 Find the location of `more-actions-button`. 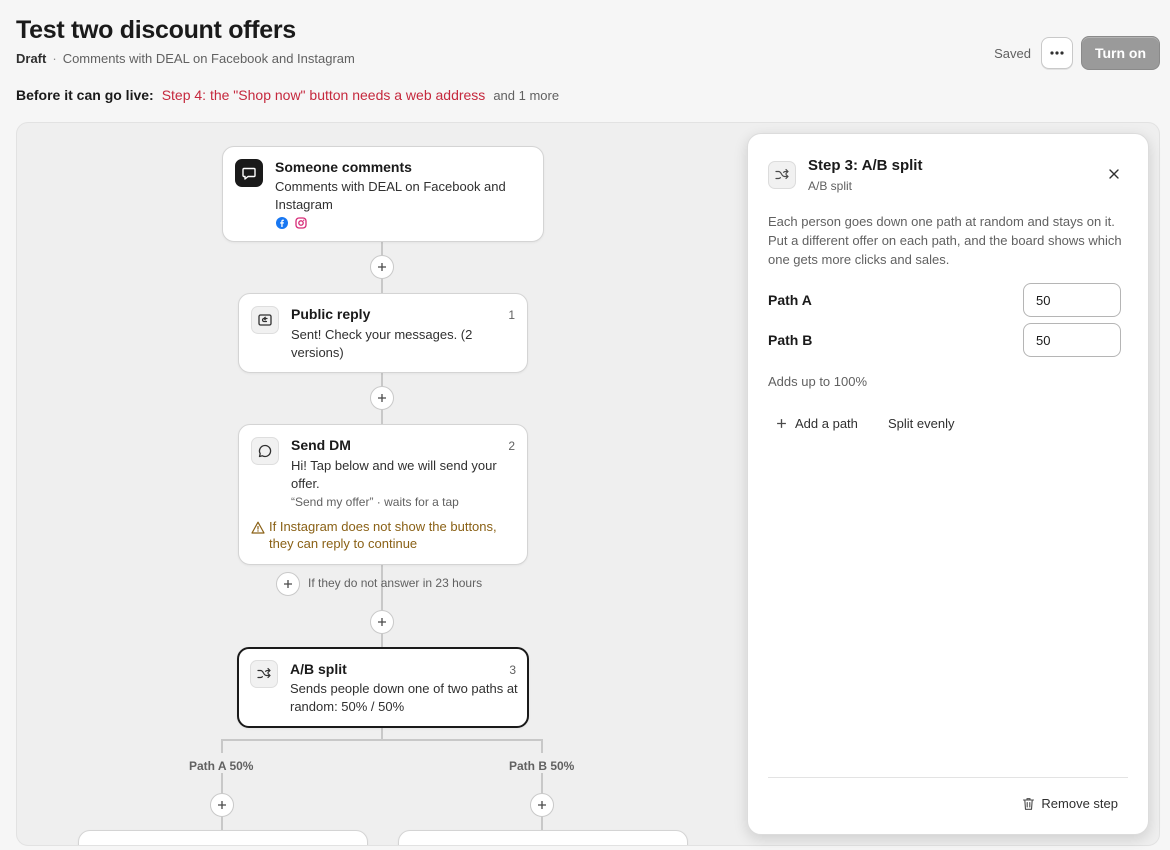

more-actions-button is located at coordinates (1056, 53).